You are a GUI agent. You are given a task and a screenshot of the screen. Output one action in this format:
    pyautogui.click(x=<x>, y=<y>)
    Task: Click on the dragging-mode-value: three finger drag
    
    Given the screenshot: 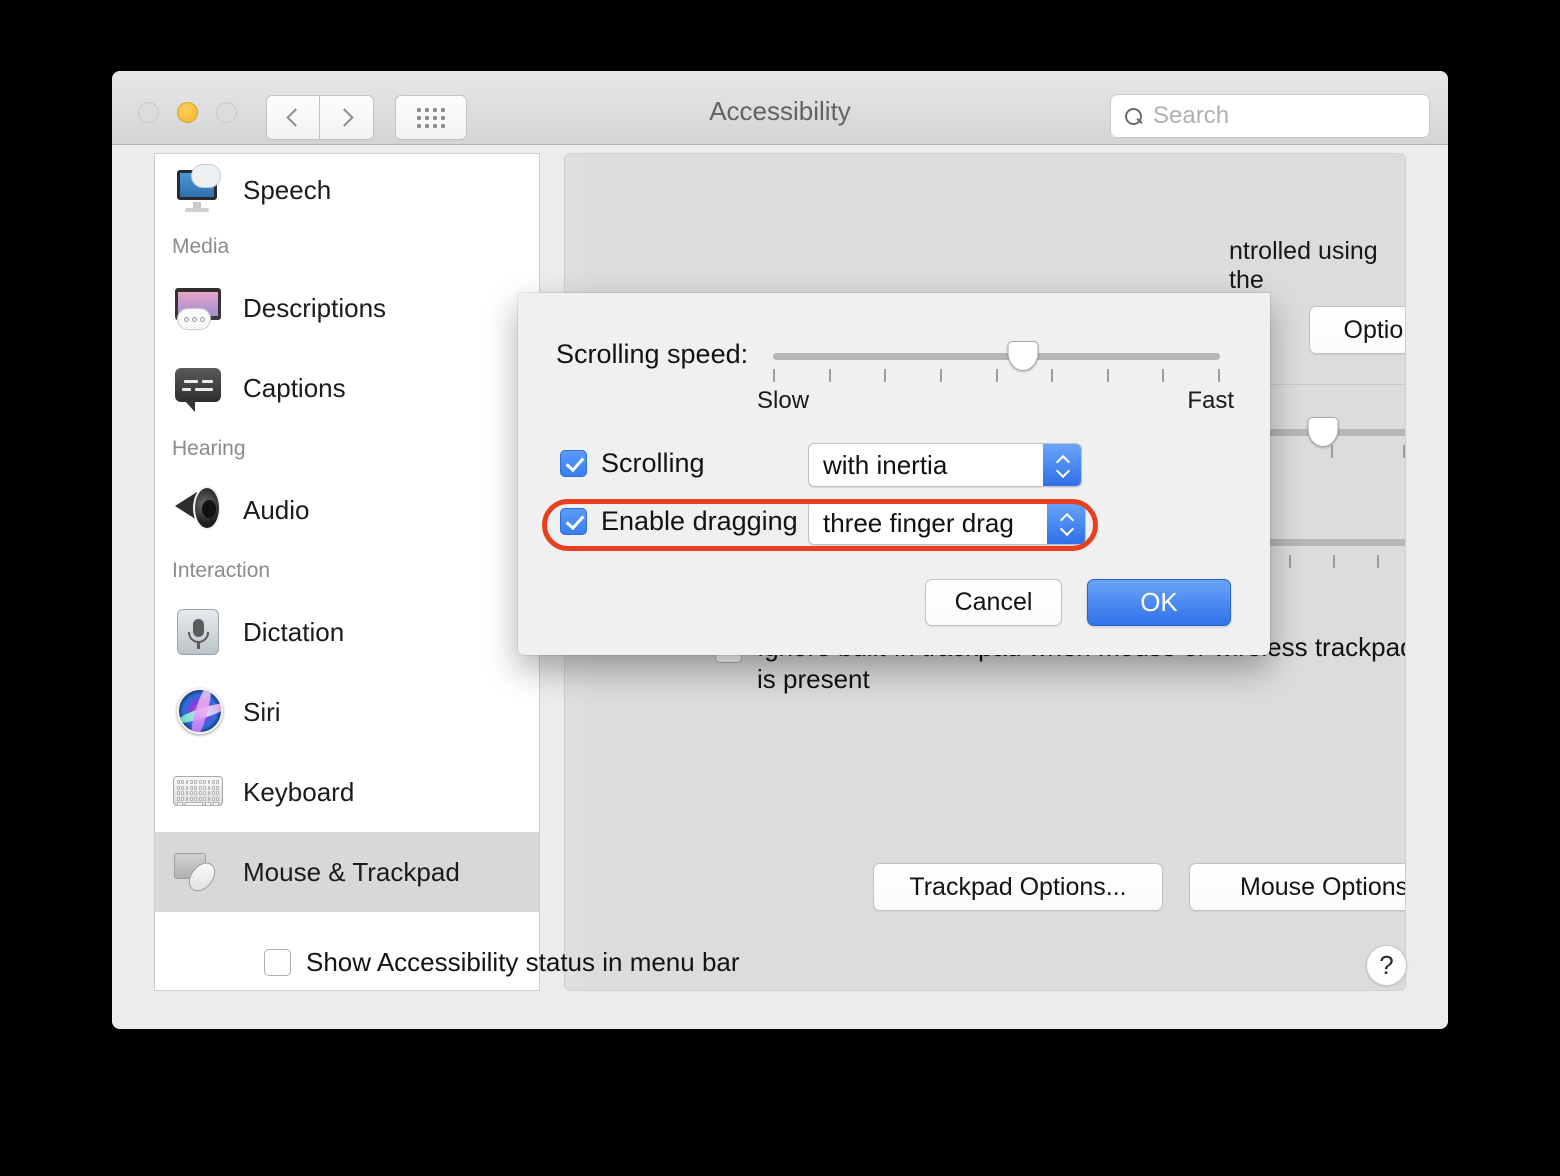 What is the action you would take?
    pyautogui.click(x=918, y=522)
    